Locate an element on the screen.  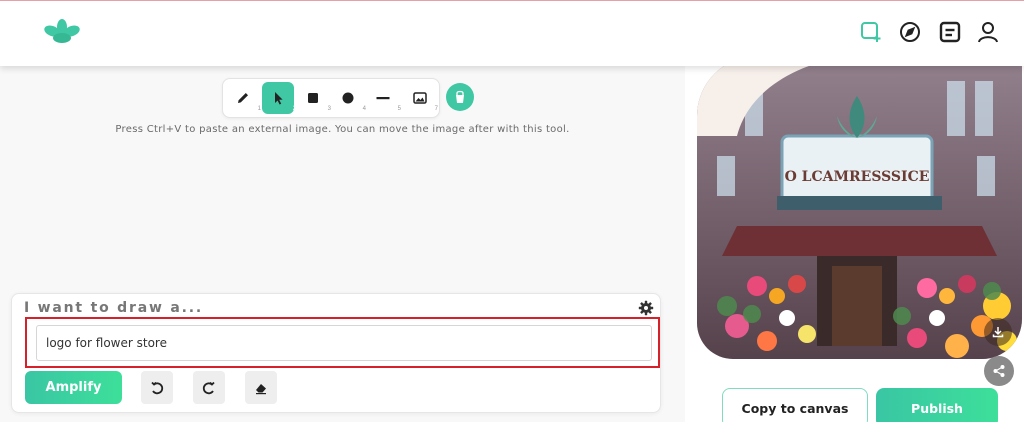
amplify-button: Amplify is located at coordinates (73, 387).